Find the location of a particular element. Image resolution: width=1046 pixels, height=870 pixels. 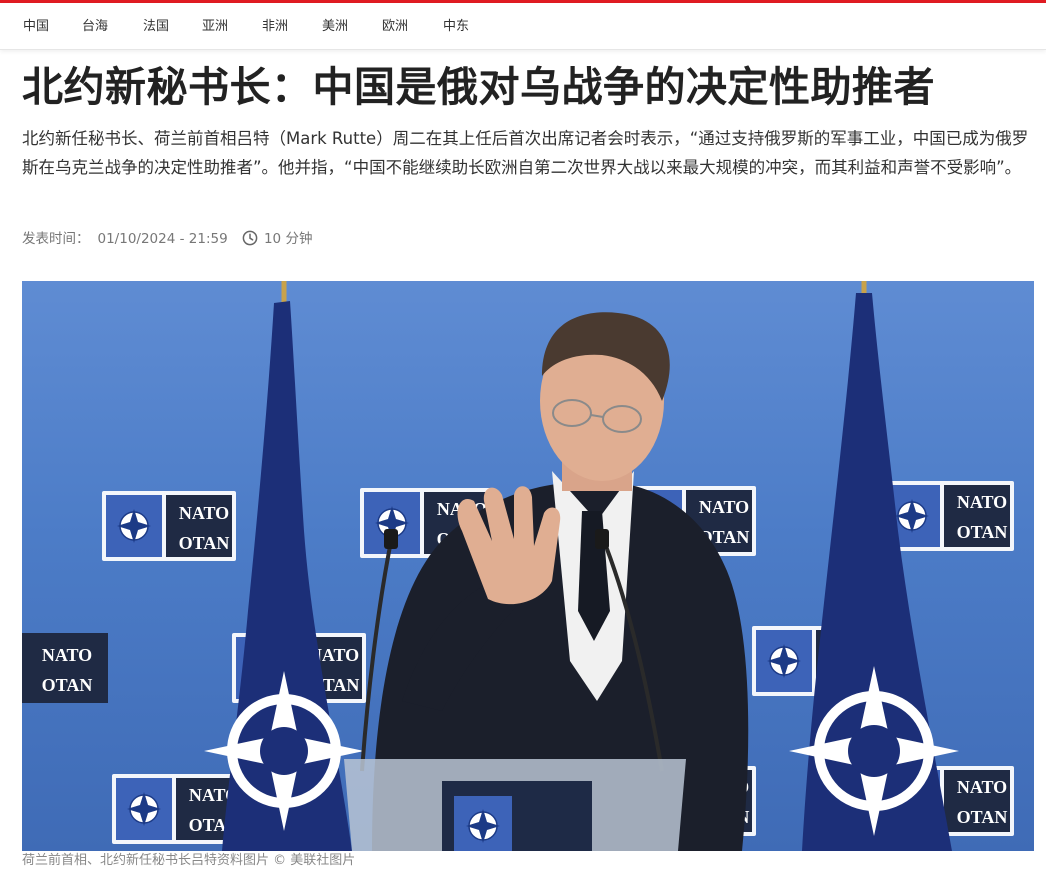

nav-item-africa: 非洲 is located at coordinates (275, 27).